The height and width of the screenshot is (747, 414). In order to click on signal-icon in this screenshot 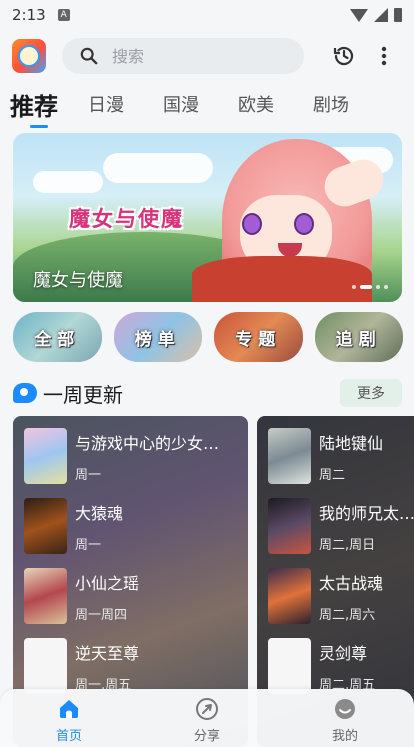, I will do `click(381, 15)`.